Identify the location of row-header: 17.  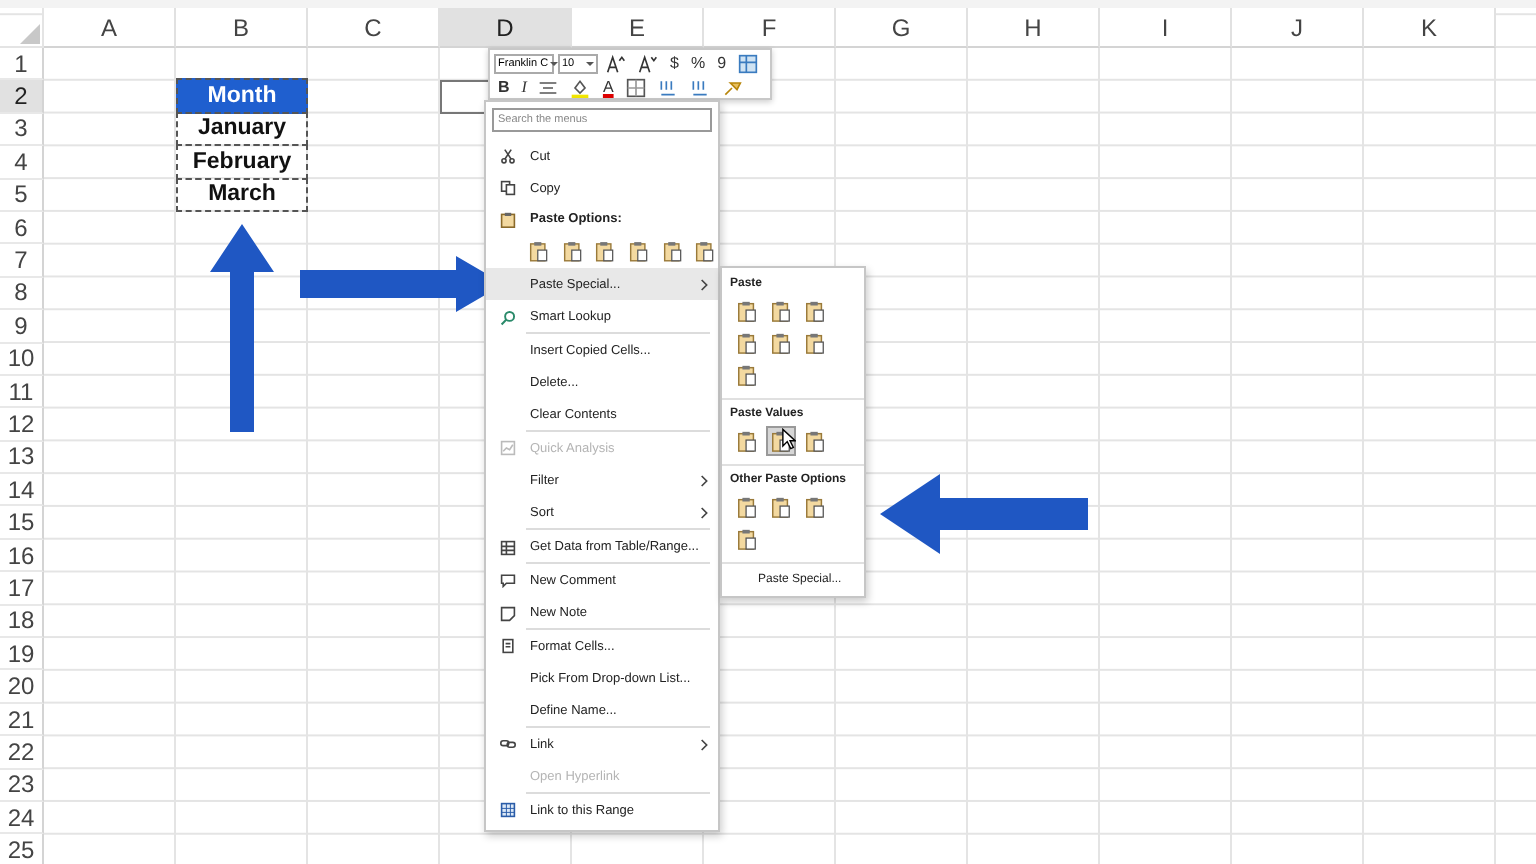
(22, 589).